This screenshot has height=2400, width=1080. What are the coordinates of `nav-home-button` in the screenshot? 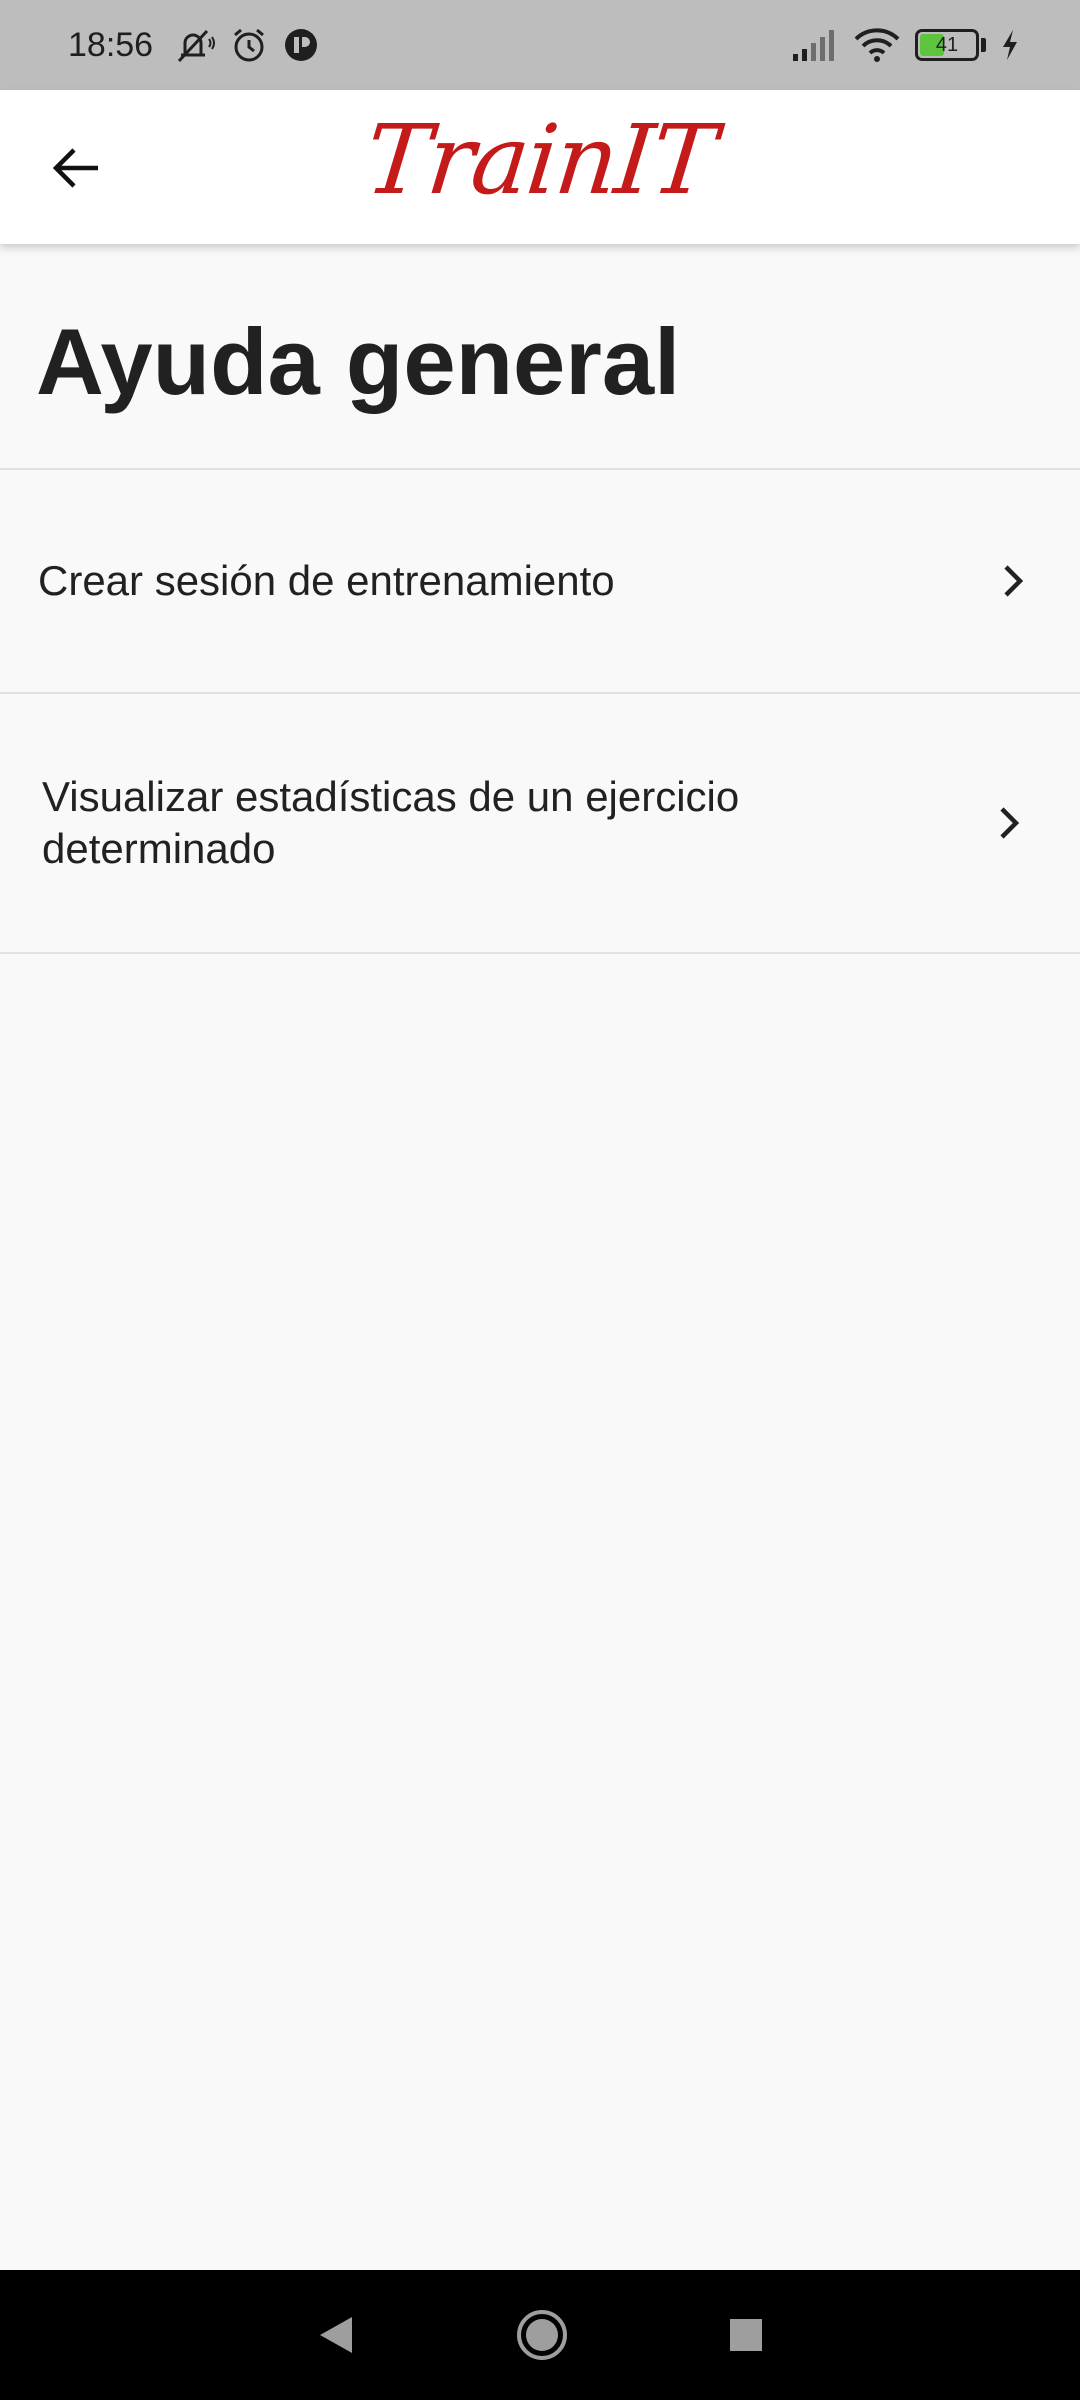 It's located at (542, 2335).